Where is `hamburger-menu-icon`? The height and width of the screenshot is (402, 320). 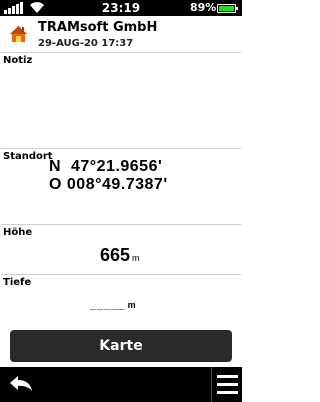
hamburger-menu-icon is located at coordinates (227, 384).